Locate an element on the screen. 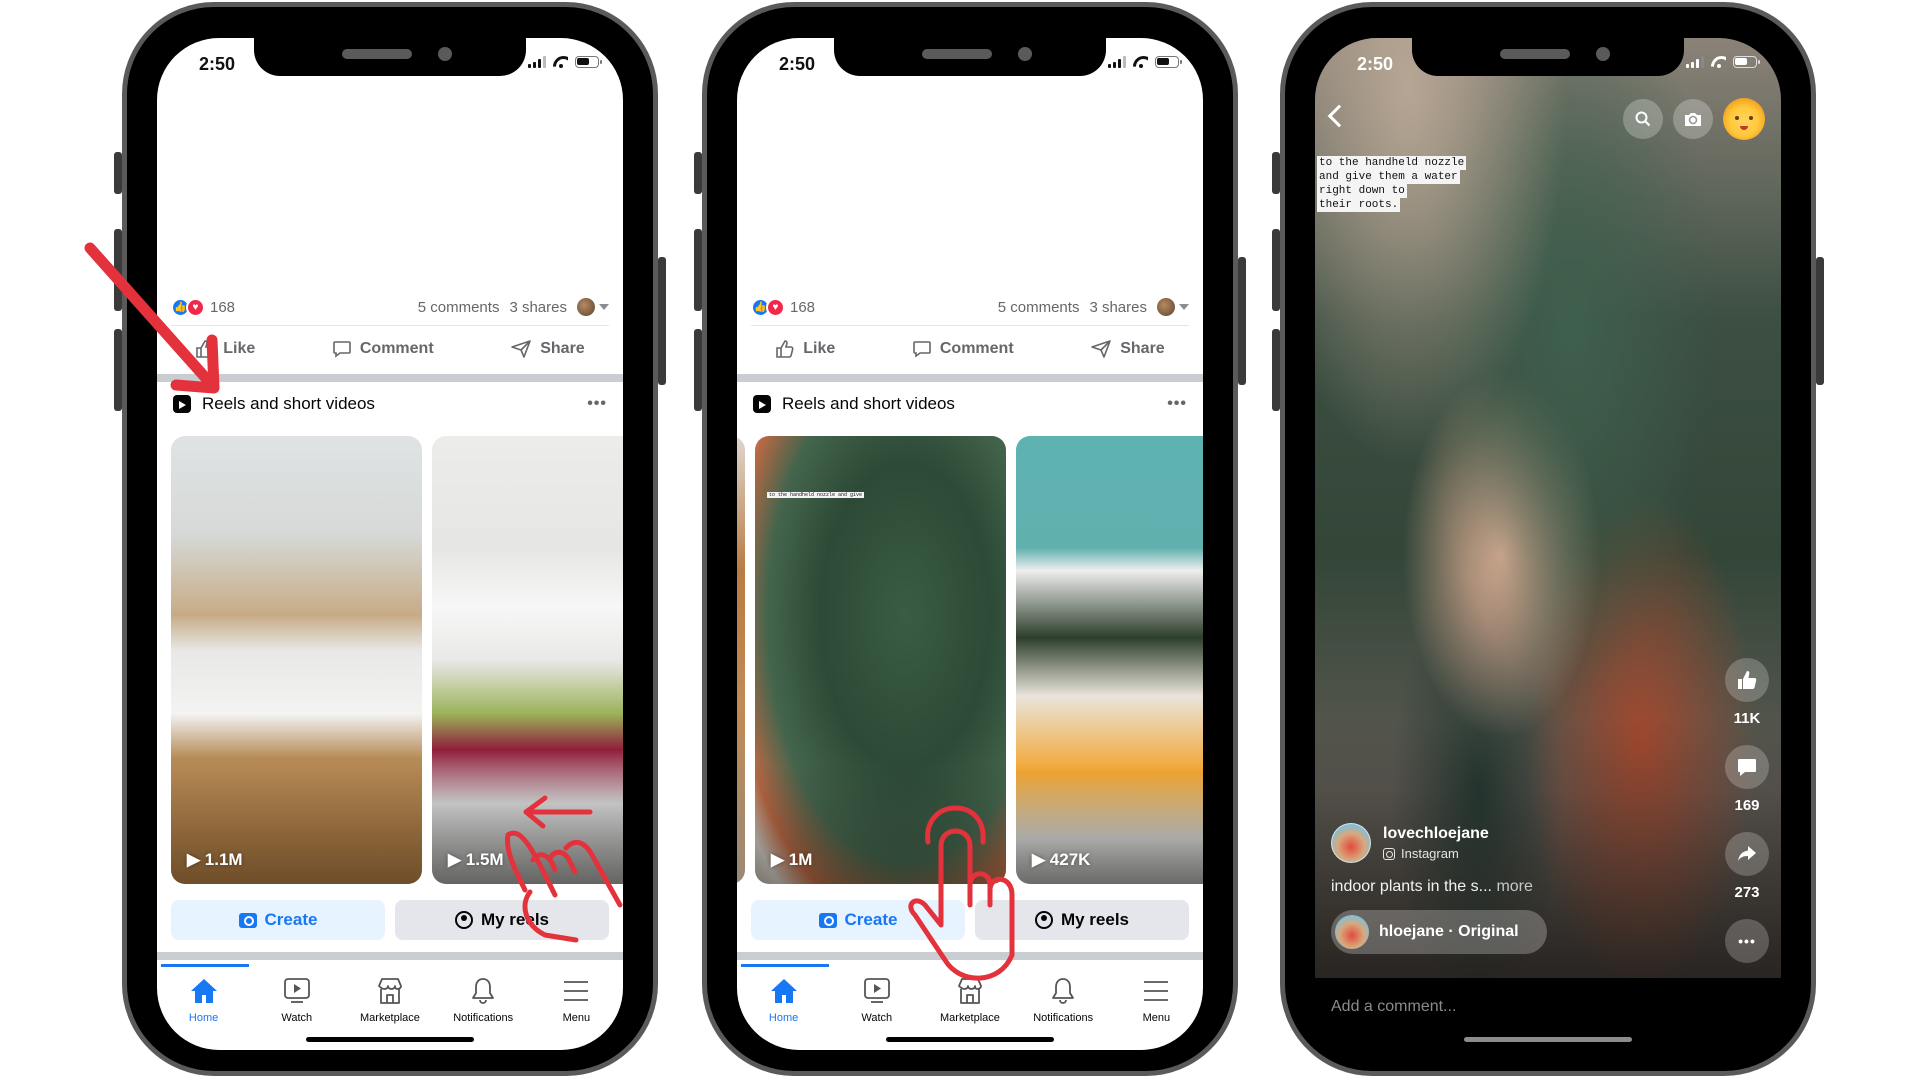 The height and width of the screenshot is (1080, 1920). bell-icon is located at coordinates (483, 991).